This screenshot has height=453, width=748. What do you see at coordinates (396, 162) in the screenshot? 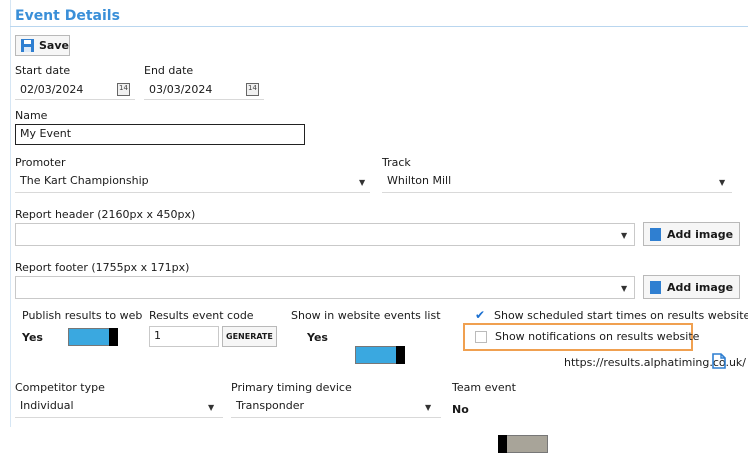
I see `track-label: Track` at bounding box center [396, 162].